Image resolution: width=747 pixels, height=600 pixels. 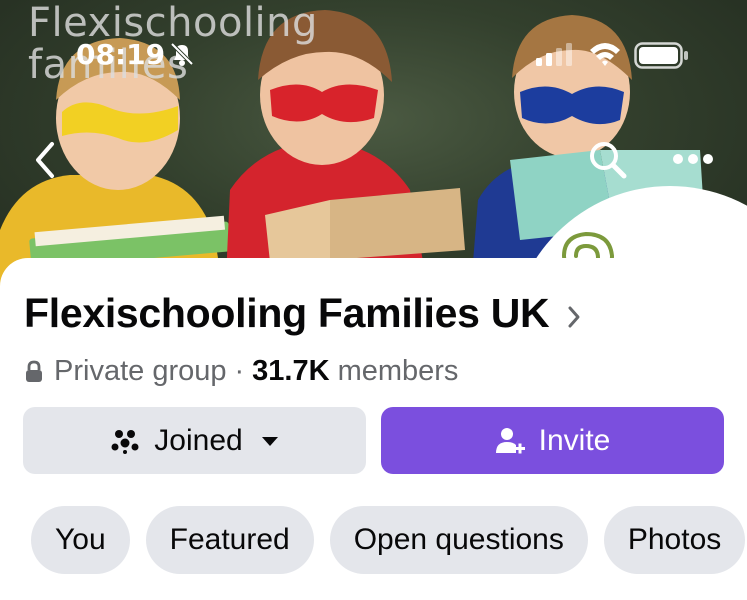 What do you see at coordinates (554, 54) in the screenshot?
I see `signal-icon` at bounding box center [554, 54].